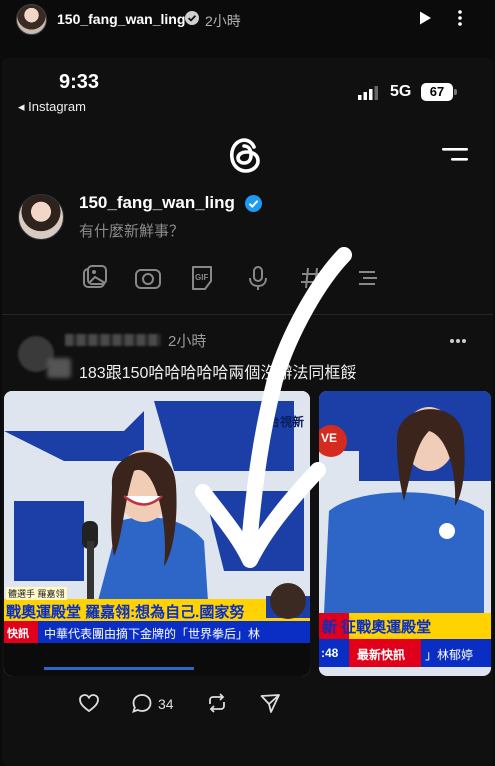  Describe the element at coordinates (247, 314) in the screenshot. I see `divider` at that location.